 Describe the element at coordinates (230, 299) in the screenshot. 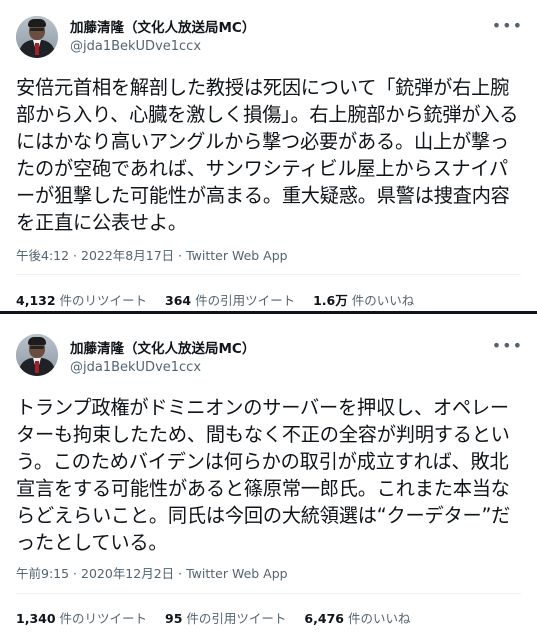

I see `quote-count: 364 件の引用ツイート` at that location.